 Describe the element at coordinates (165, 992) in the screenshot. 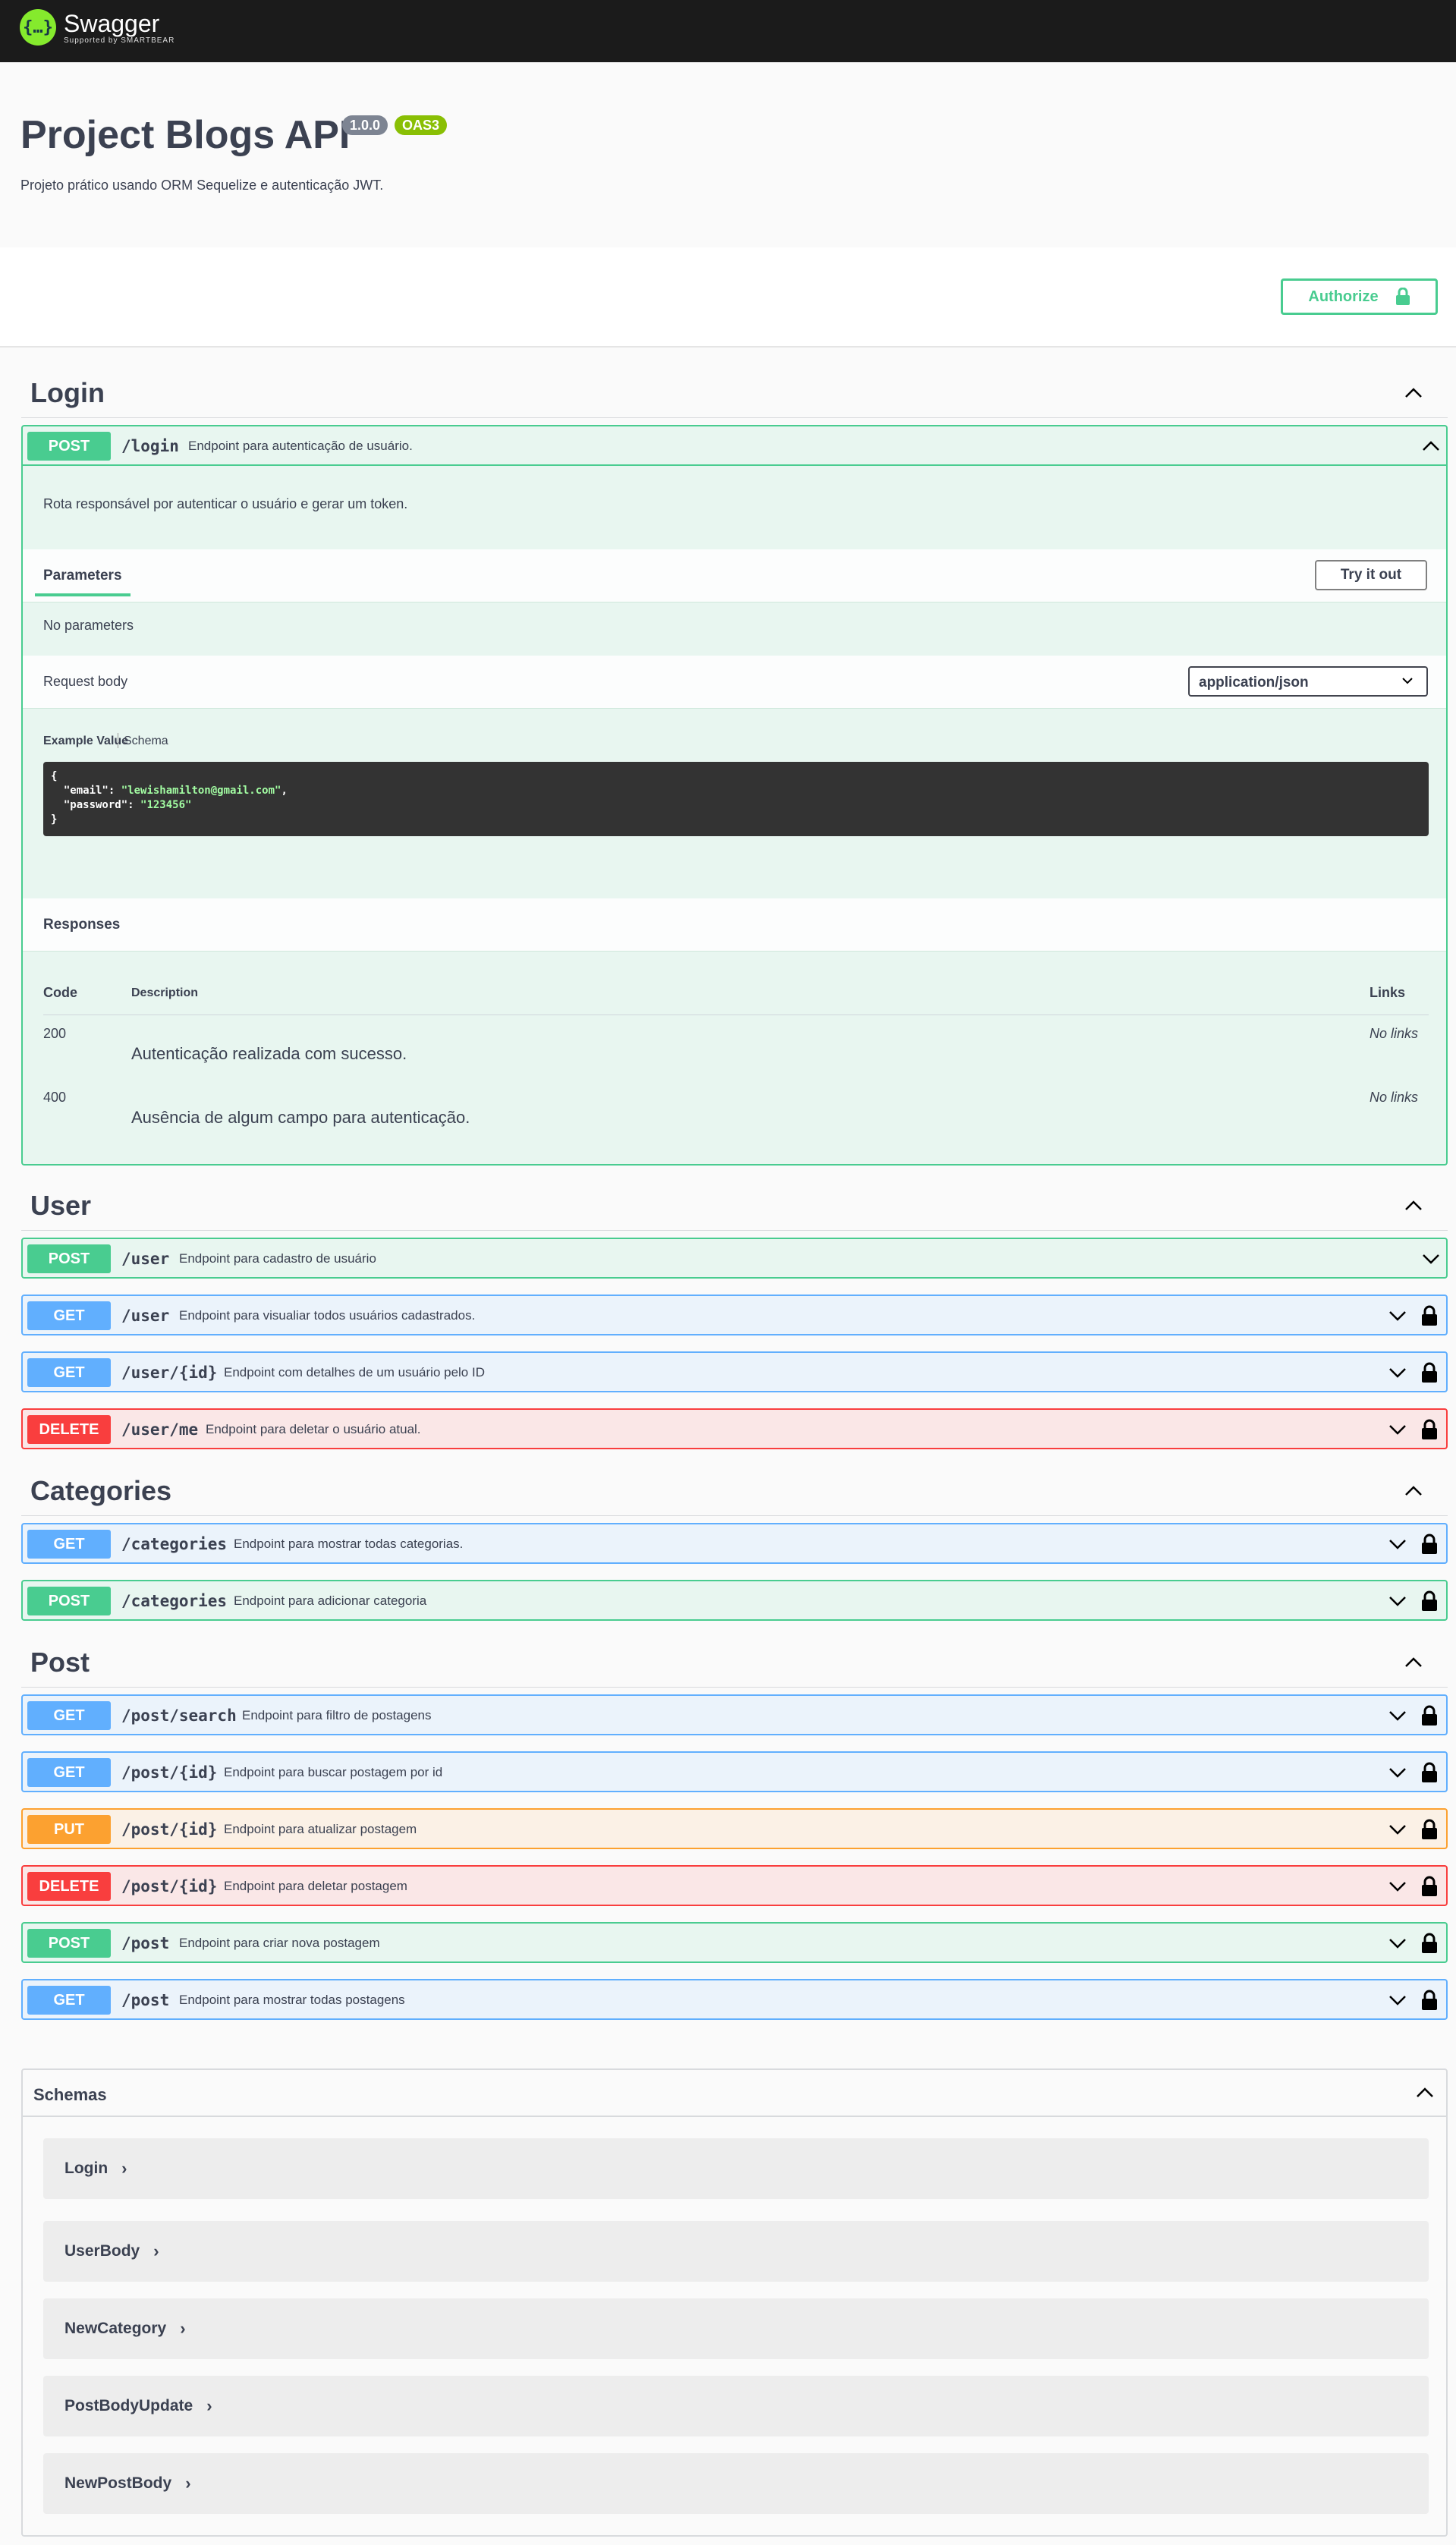

I see `col-description: Description` at that location.